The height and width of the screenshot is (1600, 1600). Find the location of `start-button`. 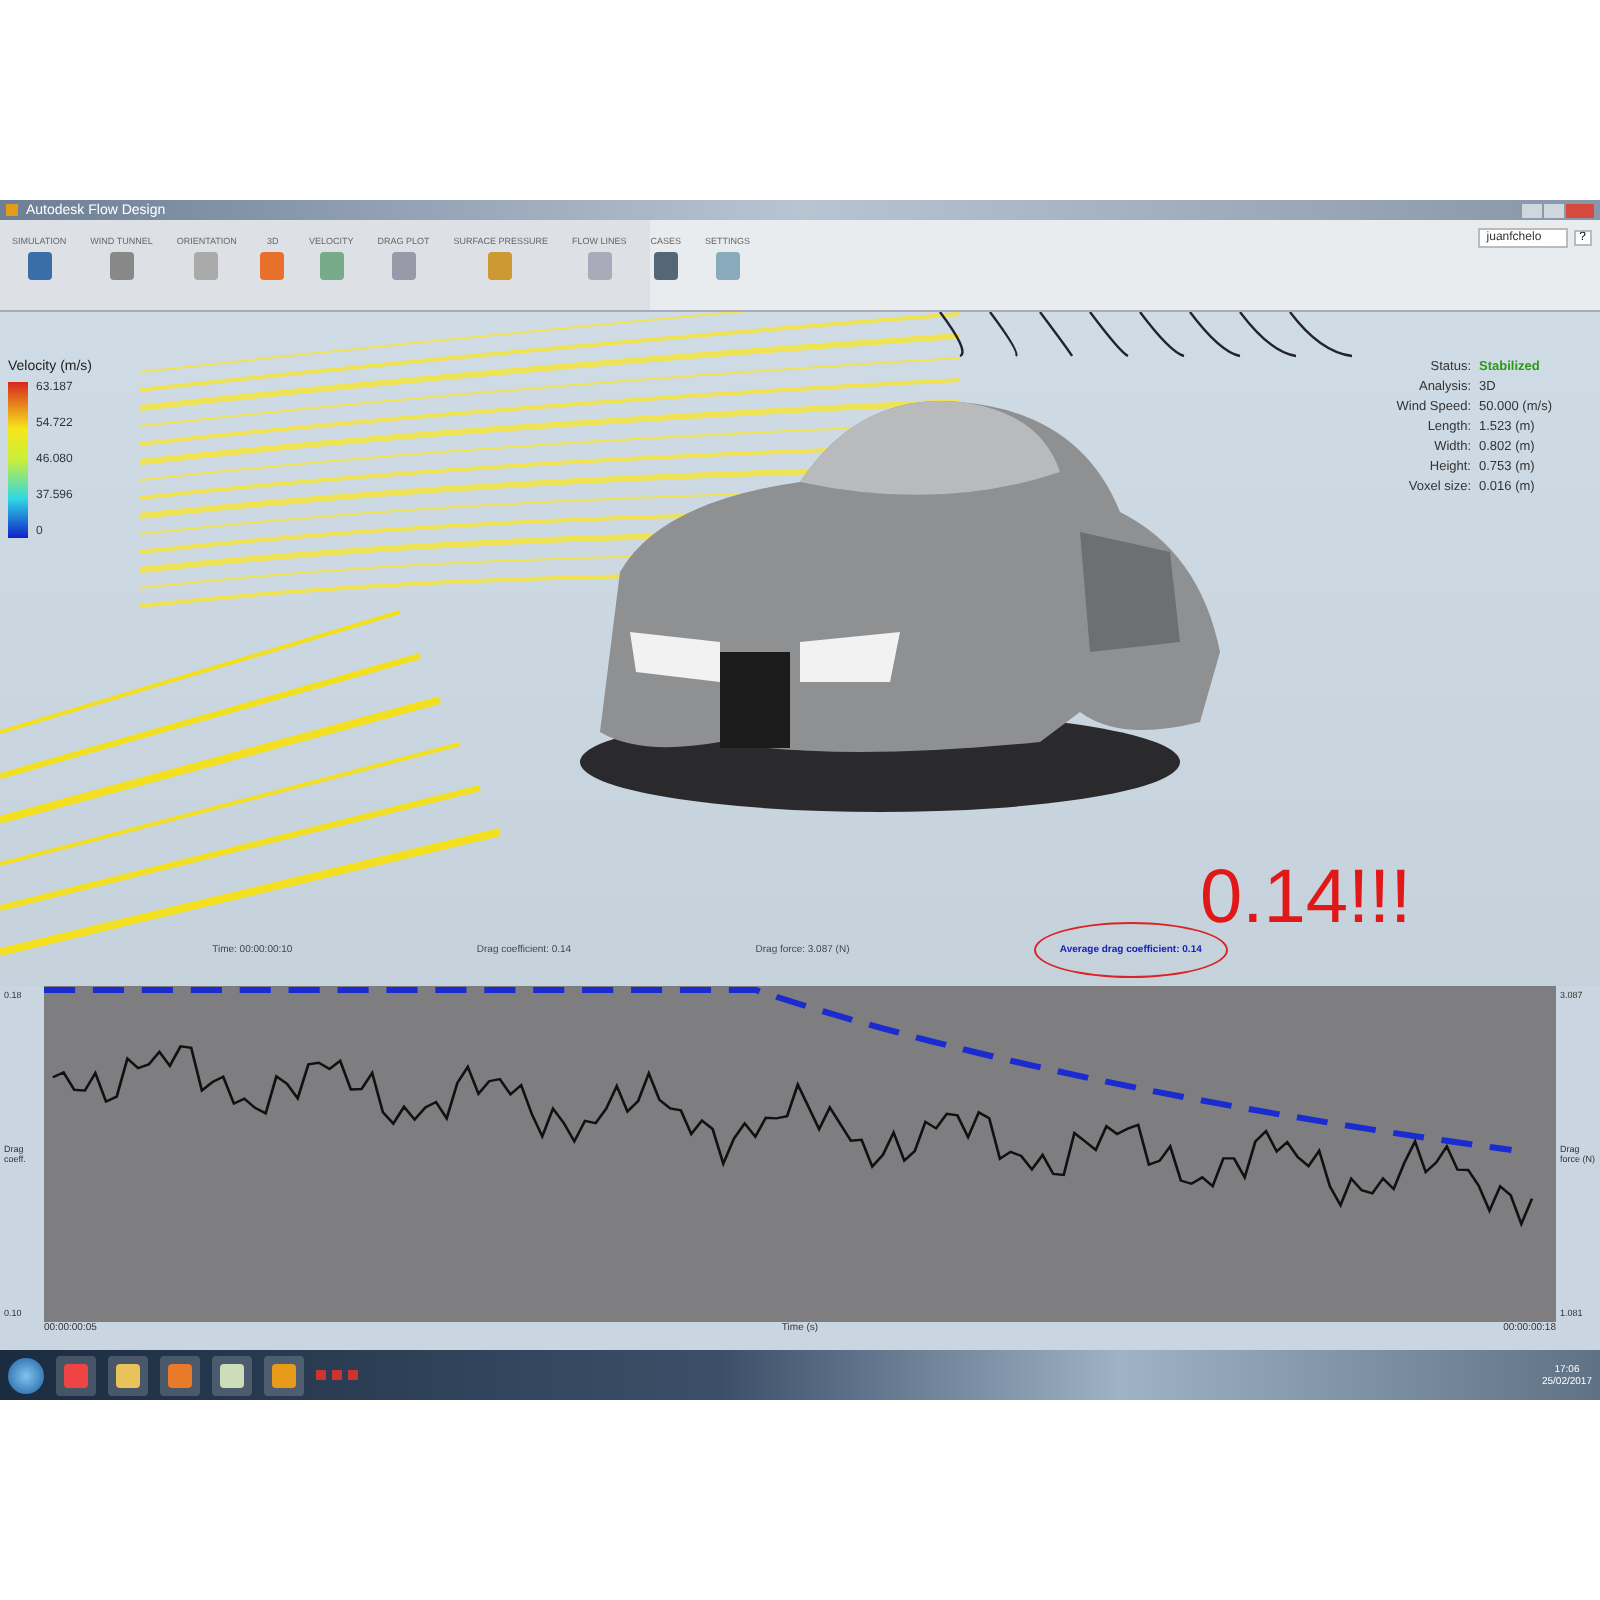

start-button is located at coordinates (26, 1375).